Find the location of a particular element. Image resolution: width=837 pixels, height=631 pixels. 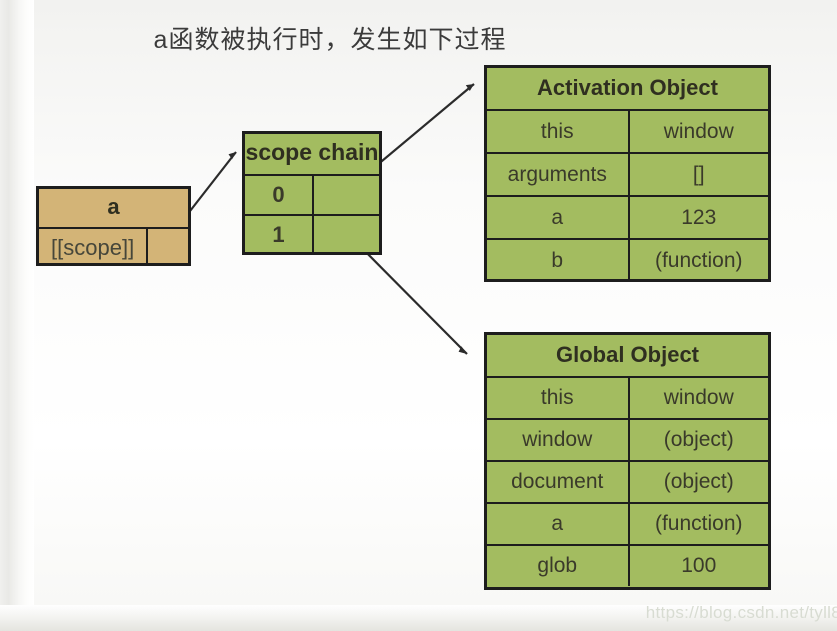

global-object-value-4: 100 is located at coordinates (698, 566).